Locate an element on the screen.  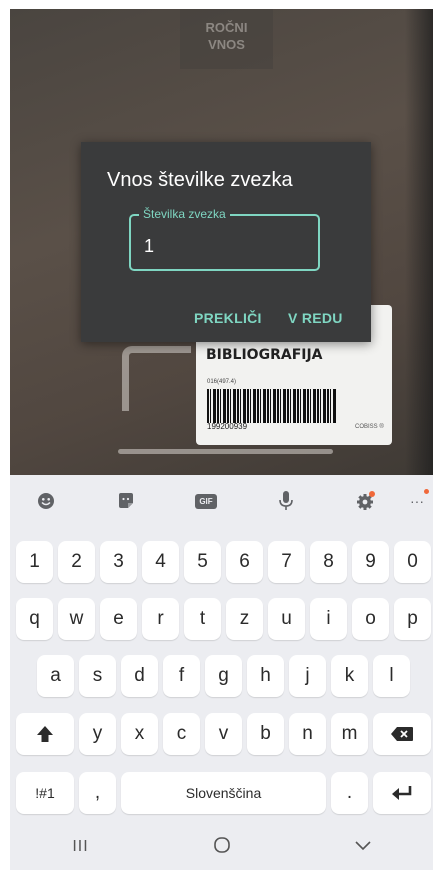
field-label: Številka zvezka is located at coordinates (184, 214).